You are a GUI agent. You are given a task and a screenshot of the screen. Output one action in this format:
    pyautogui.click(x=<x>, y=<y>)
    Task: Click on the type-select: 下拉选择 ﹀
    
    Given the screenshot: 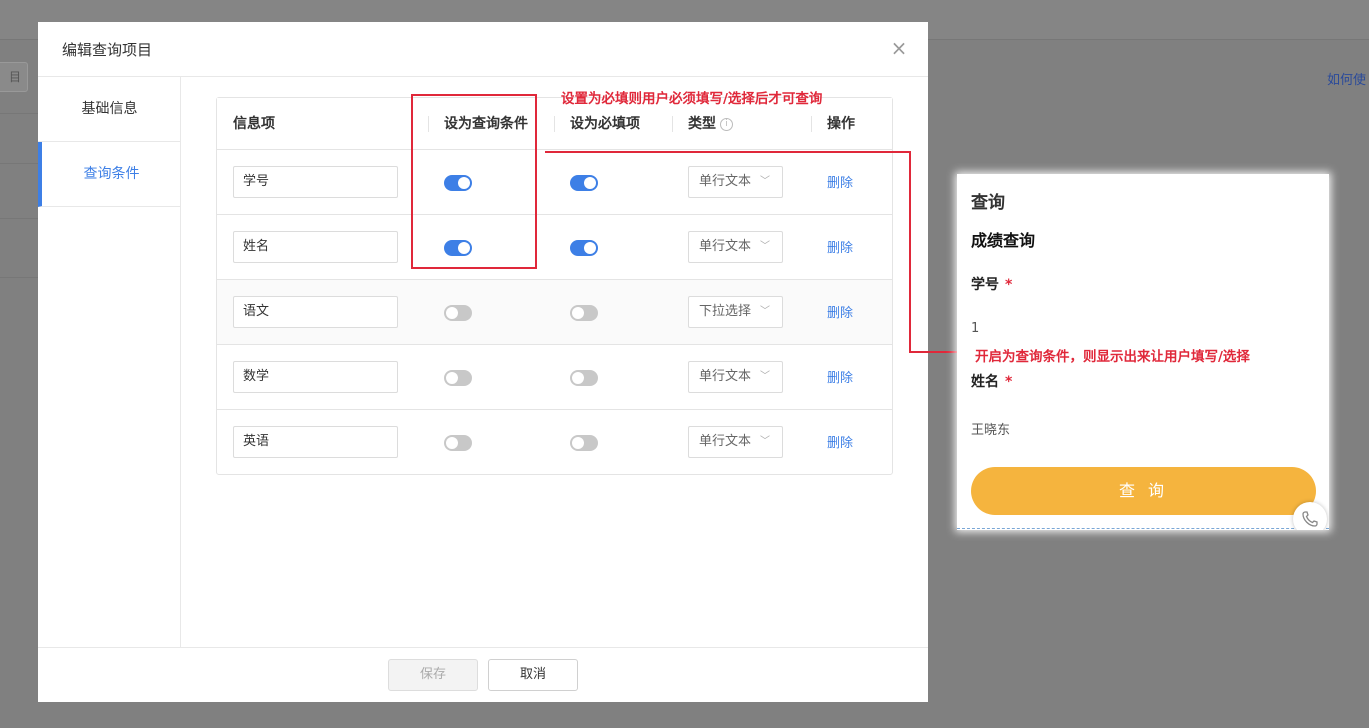 What is the action you would take?
    pyautogui.click(x=735, y=312)
    